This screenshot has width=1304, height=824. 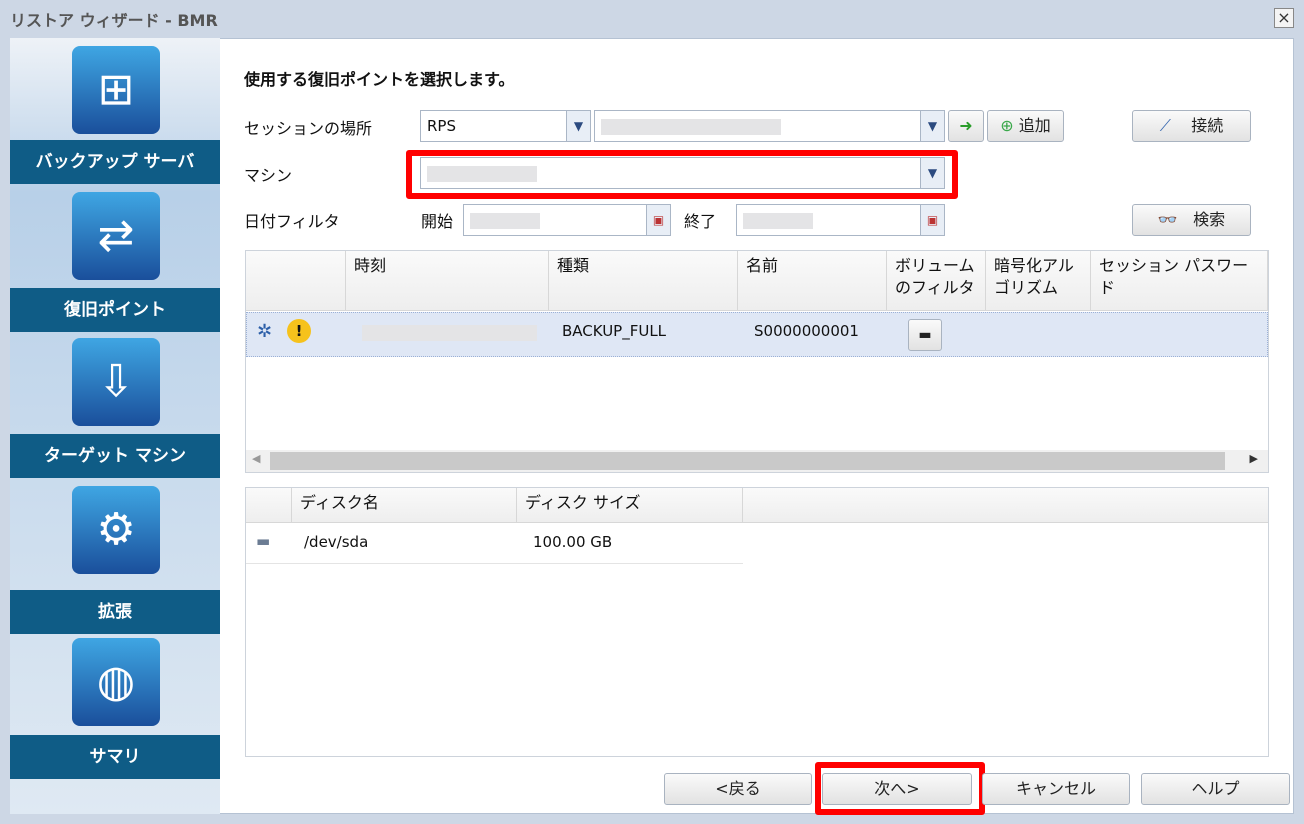 What do you see at coordinates (840, 220) in the screenshot?
I see `end-date-field: ▣` at bounding box center [840, 220].